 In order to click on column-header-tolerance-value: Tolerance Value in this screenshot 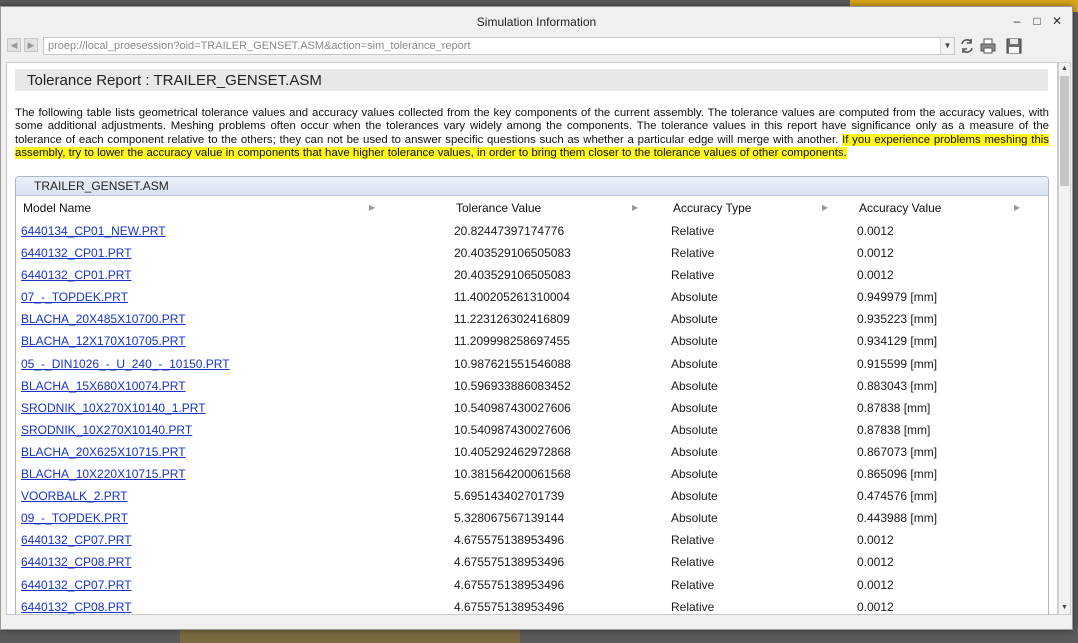, I will do `click(498, 208)`.